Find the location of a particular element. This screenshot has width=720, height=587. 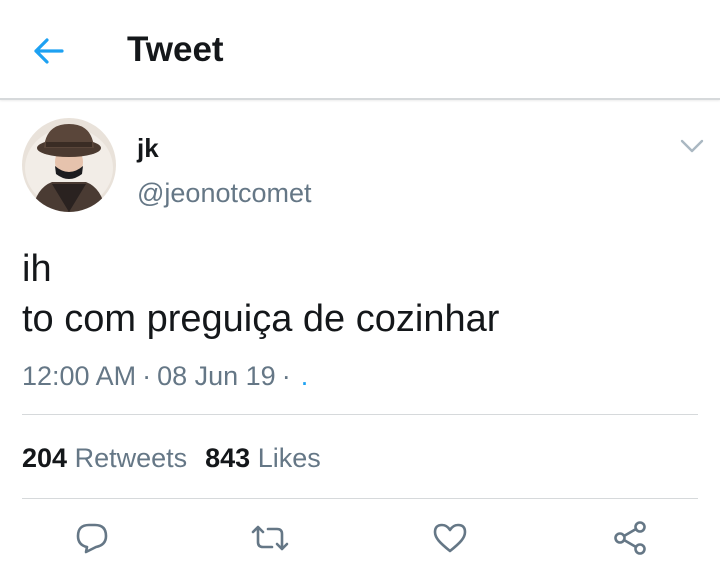

engagement-stats: 204 Retweets 843 Likes is located at coordinates (171, 458).